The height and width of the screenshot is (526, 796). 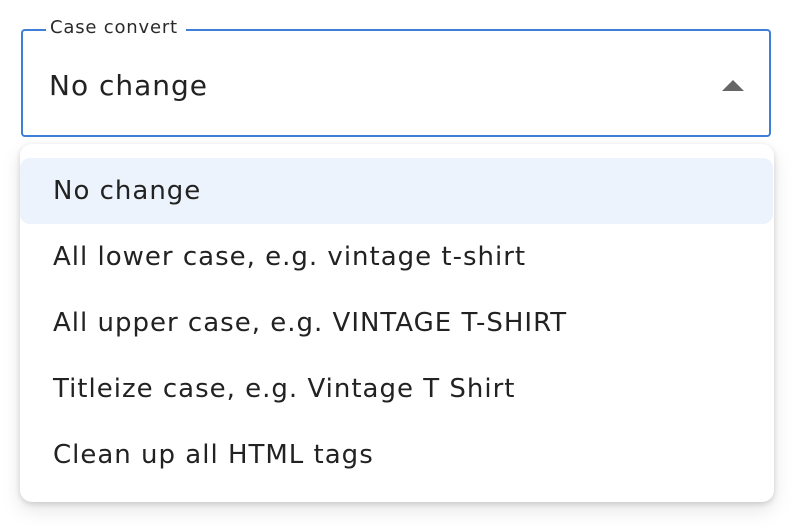 What do you see at coordinates (733, 85) in the screenshot?
I see `caret-up-icon` at bounding box center [733, 85].